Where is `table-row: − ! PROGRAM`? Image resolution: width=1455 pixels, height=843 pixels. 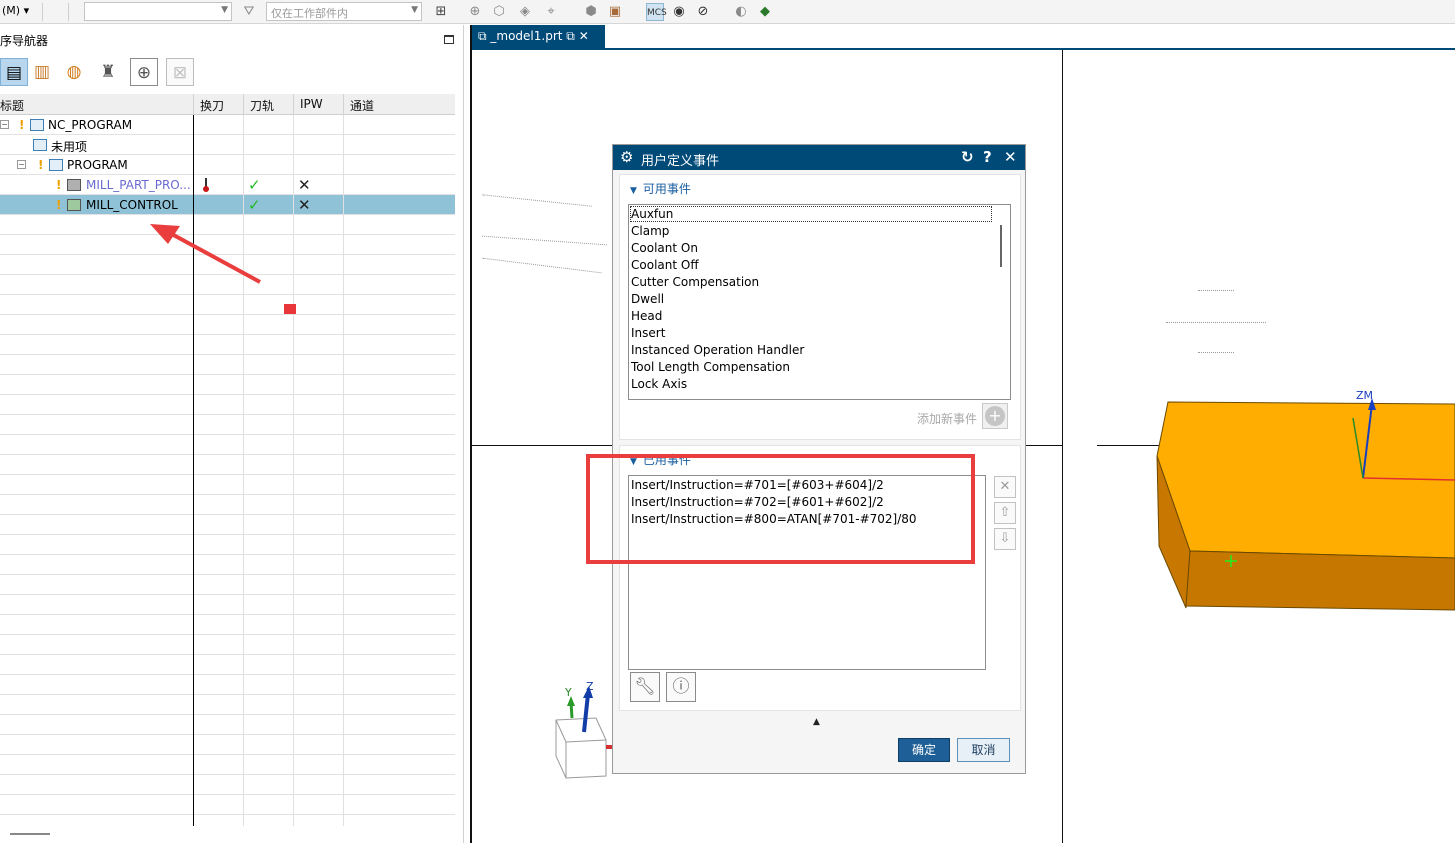 table-row: − ! PROGRAM is located at coordinates (227, 165).